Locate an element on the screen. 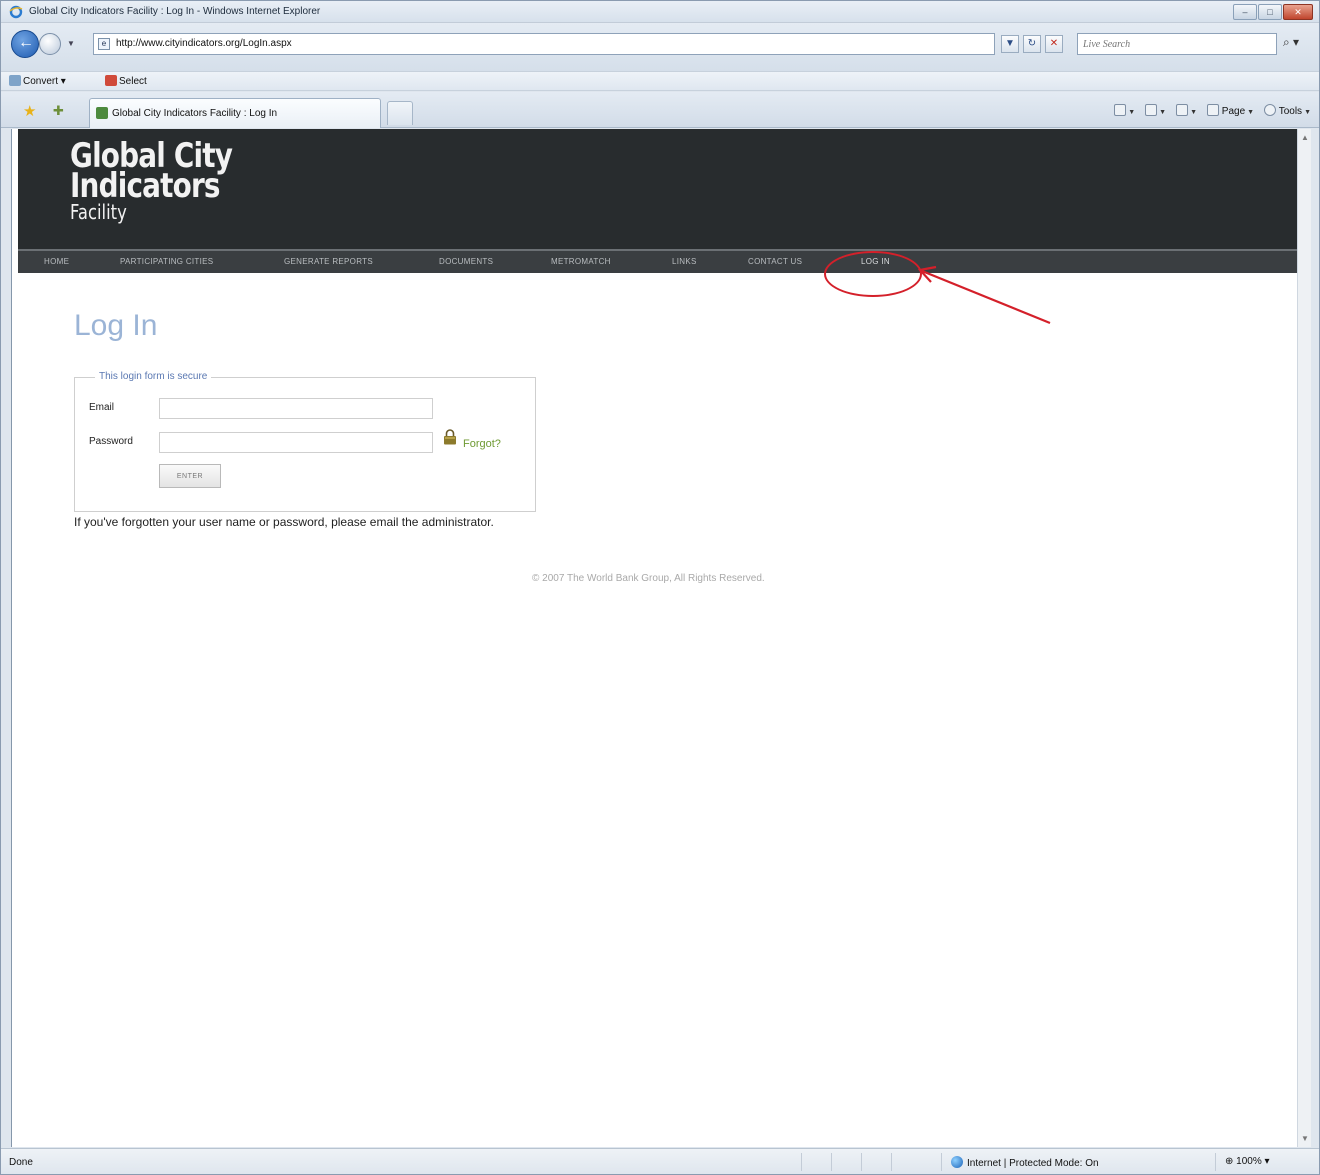 This screenshot has width=1320, height=1175. feeds-button: ▼ is located at coordinates (1155, 110).